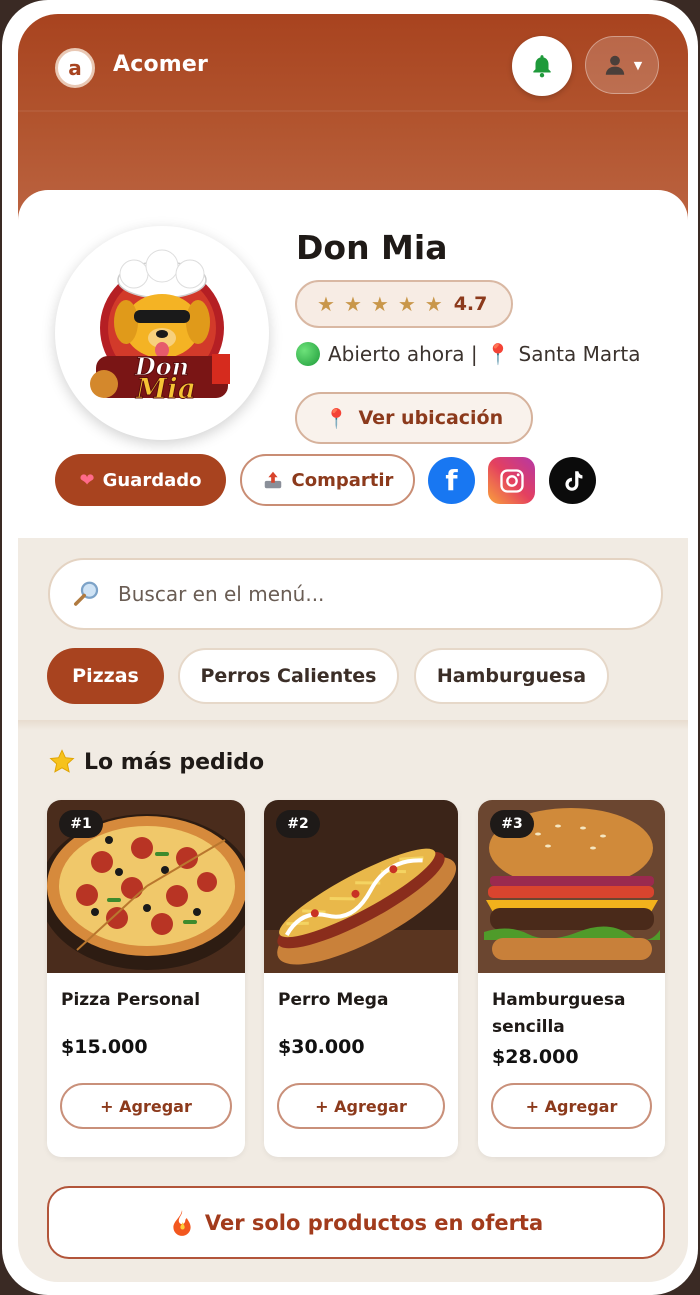 The height and width of the screenshot is (1295, 700). I want to click on instagram-glyph, so click(511, 480).